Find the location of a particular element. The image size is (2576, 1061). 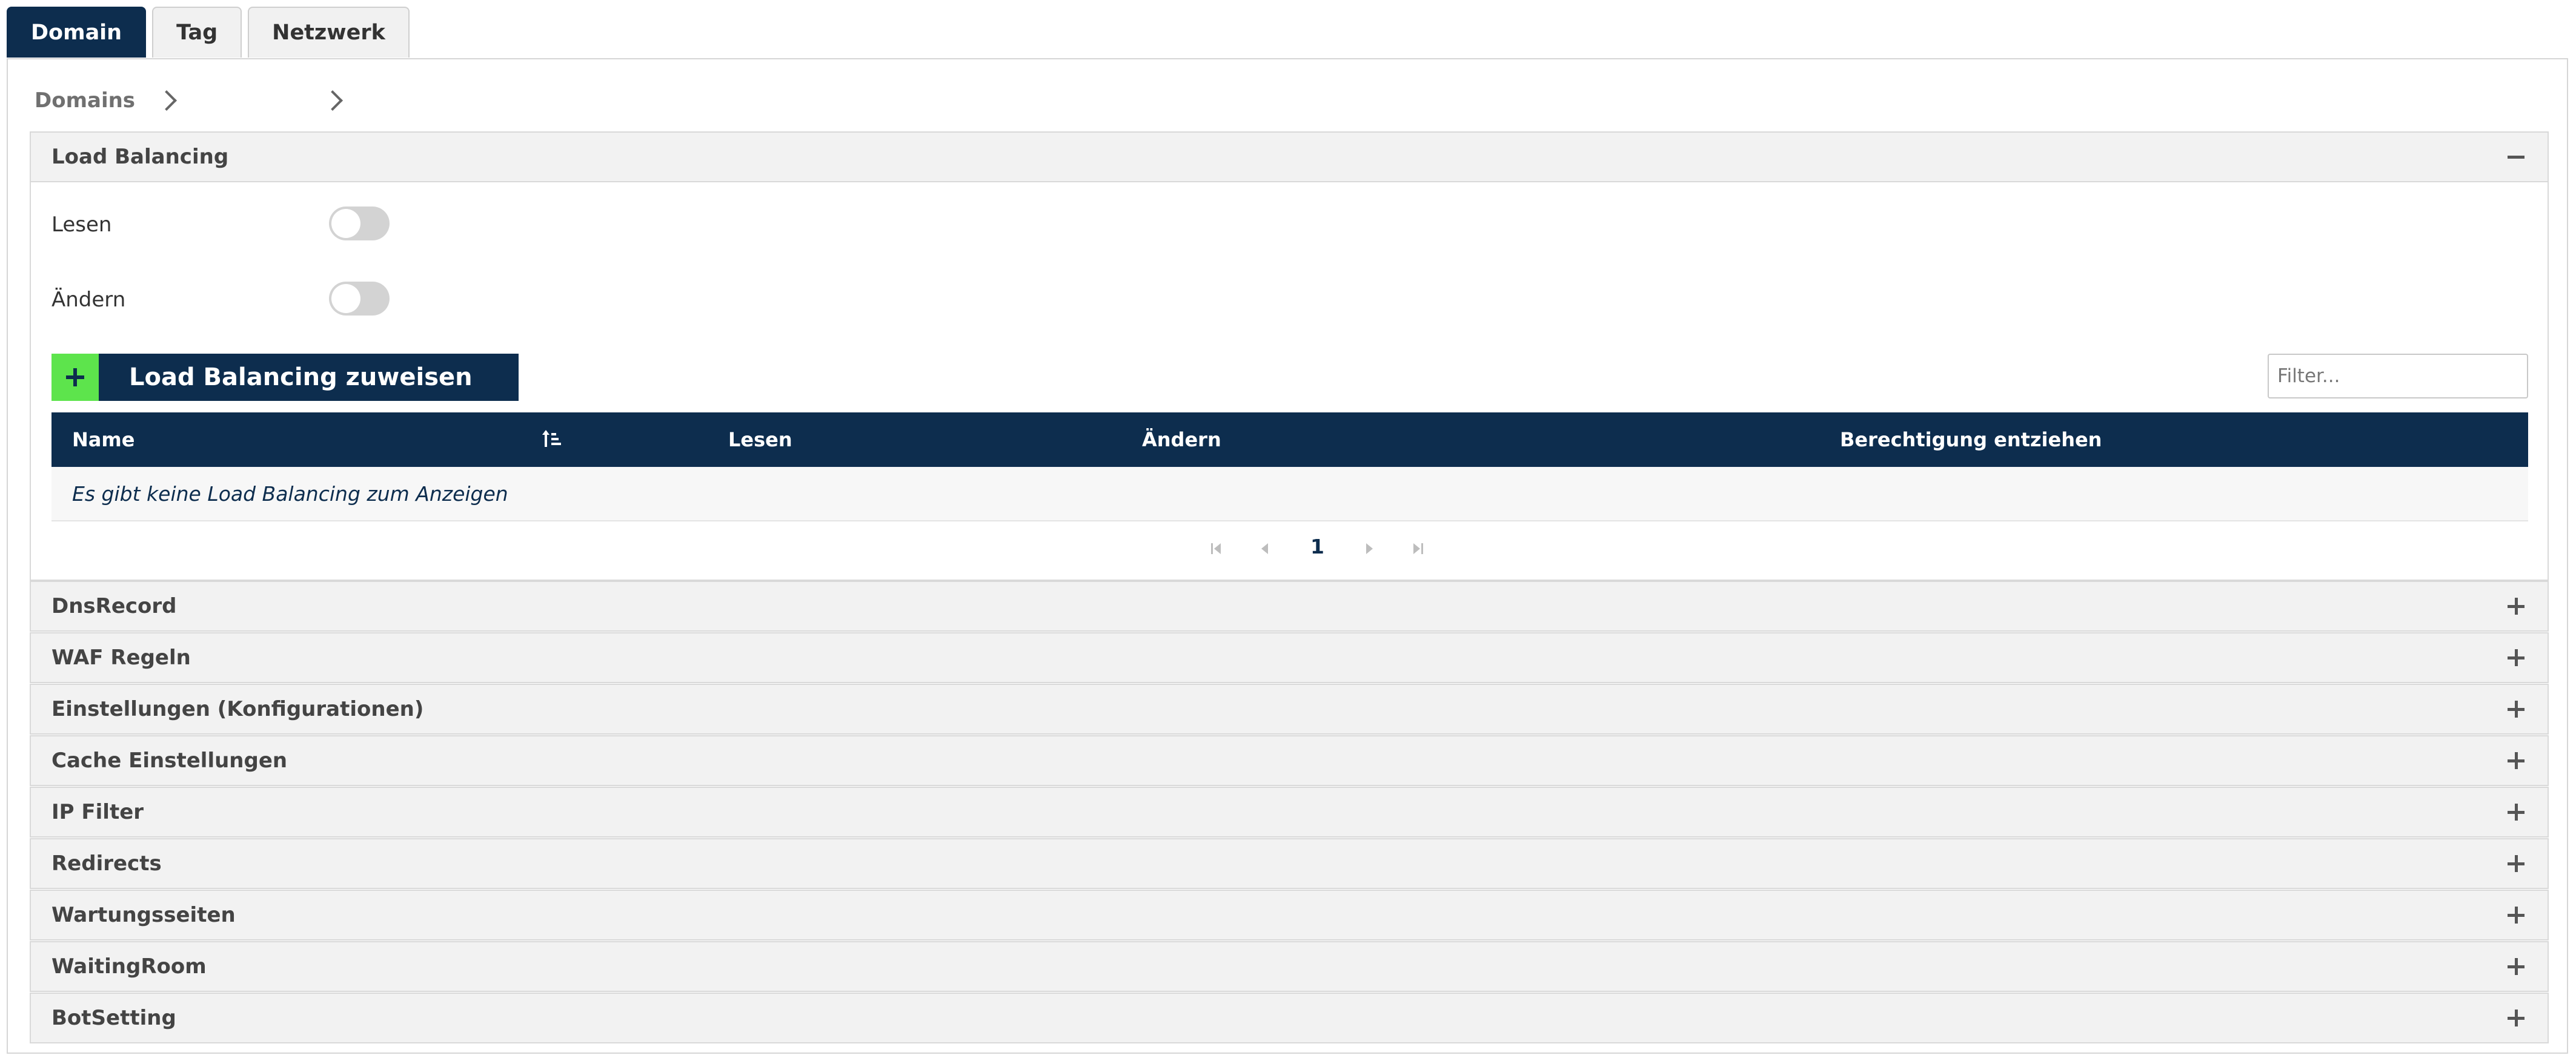

plus-icon is located at coordinates (75, 377).